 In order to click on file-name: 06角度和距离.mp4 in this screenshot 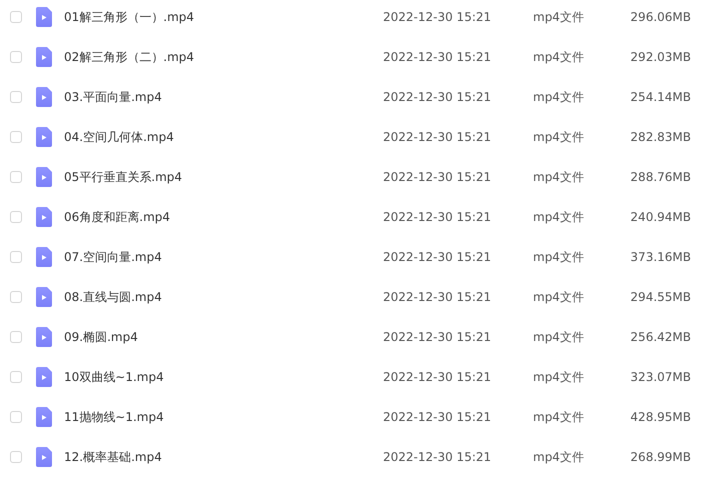, I will do `click(223, 217)`.